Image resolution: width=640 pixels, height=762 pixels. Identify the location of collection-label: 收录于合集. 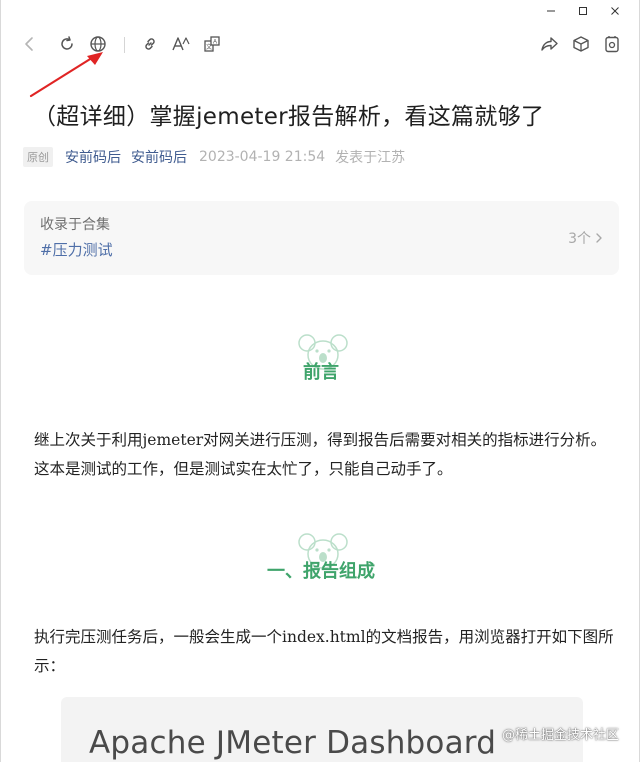
(75, 225).